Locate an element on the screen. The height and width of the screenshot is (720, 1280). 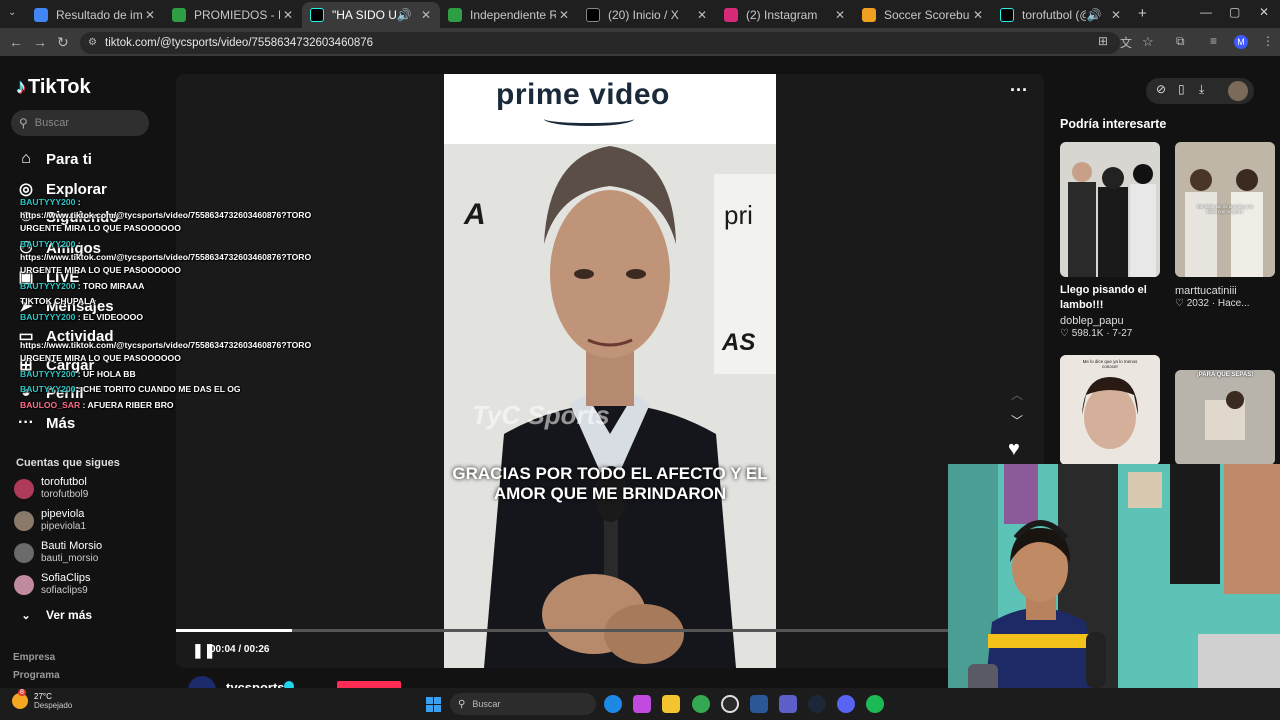
search-input: ⚲ Buscar is located at coordinates (80, 123).